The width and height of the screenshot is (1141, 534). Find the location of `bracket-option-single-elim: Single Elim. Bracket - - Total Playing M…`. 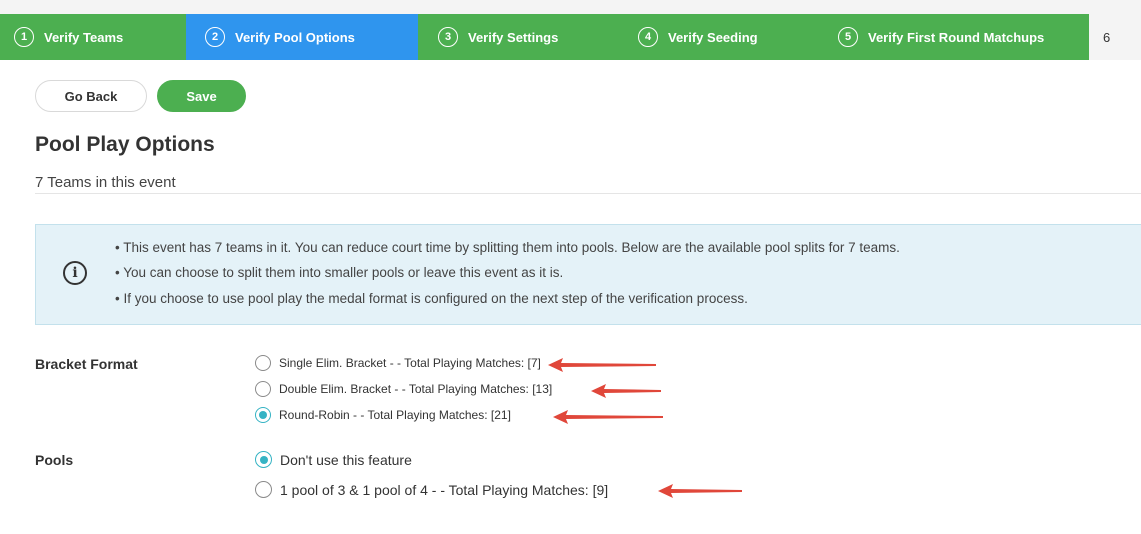

bracket-option-single-elim: Single Elim. Bracket - - Total Playing M… is located at coordinates (398, 363).